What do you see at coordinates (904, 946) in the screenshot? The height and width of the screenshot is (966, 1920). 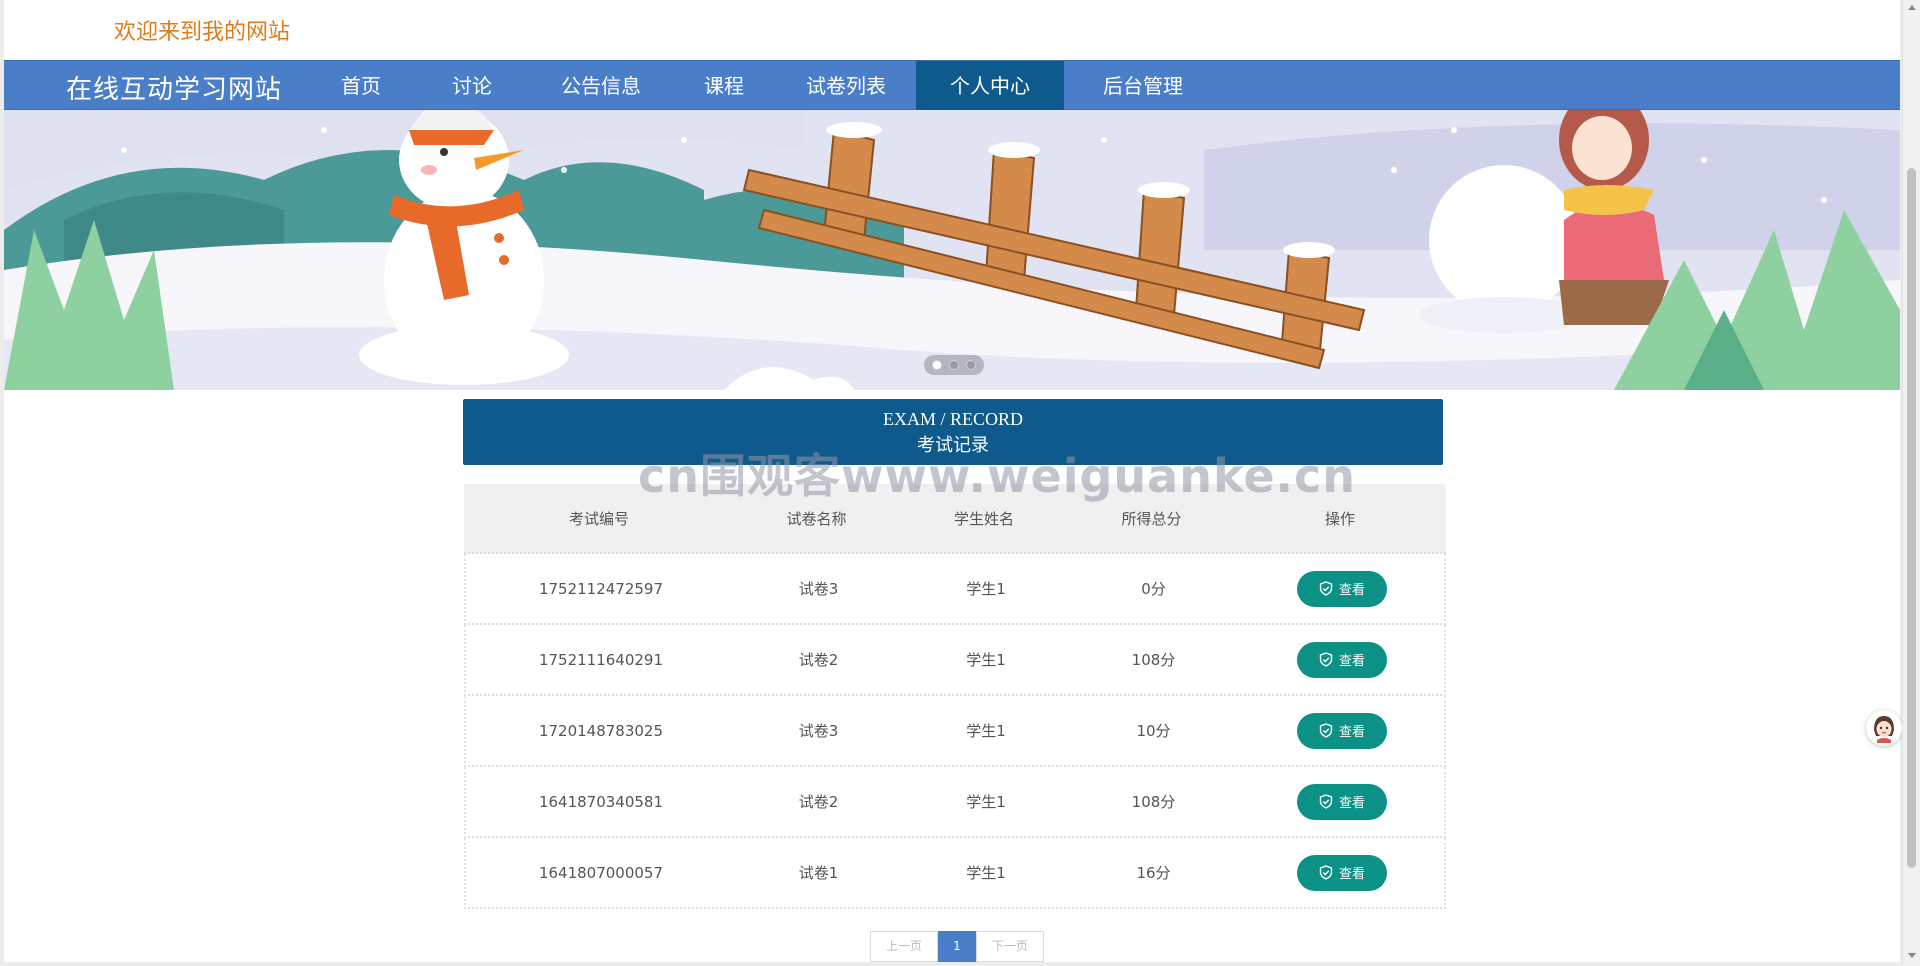 I see `prev-page-button: 上一页` at bounding box center [904, 946].